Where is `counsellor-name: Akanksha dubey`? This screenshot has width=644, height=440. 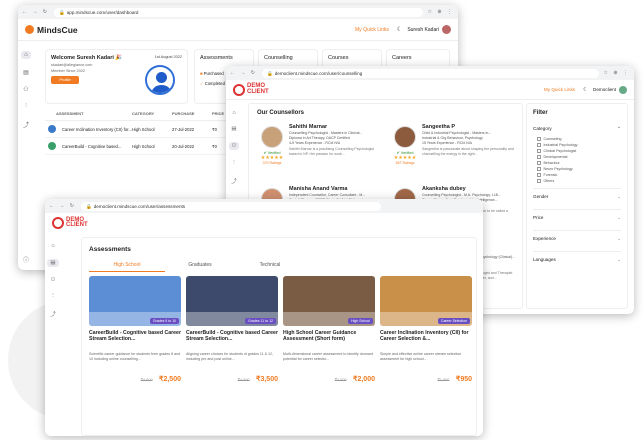
counsellor-name: Akanksha dubey is located at coordinates (469, 189).